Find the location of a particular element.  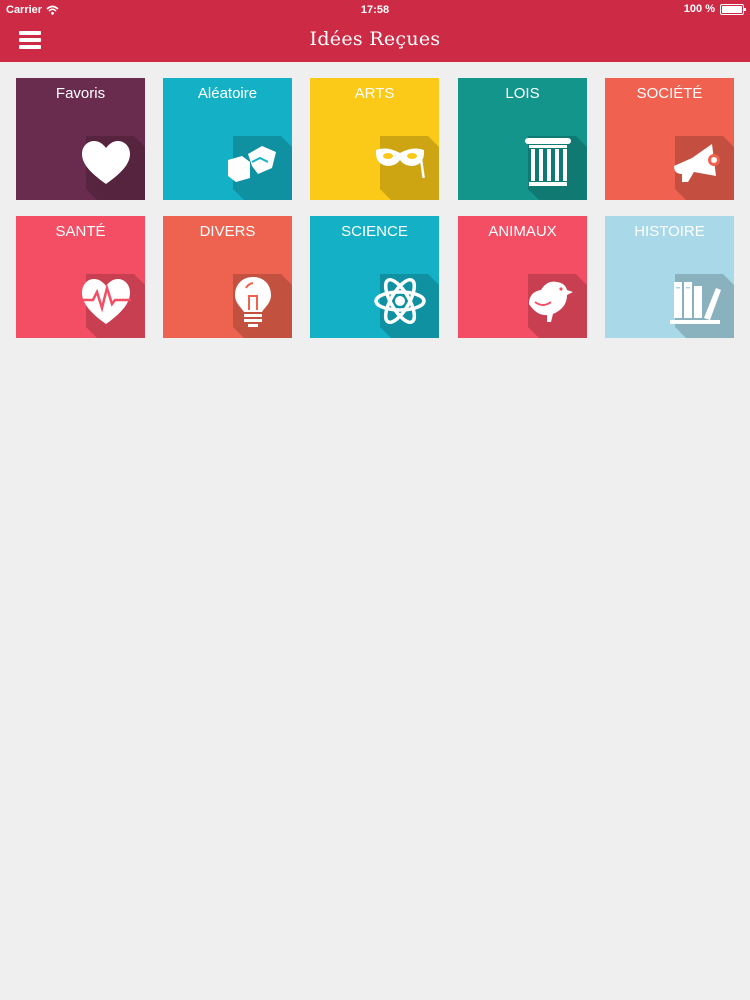

category-tile-3: ARTS is located at coordinates (374, 139).